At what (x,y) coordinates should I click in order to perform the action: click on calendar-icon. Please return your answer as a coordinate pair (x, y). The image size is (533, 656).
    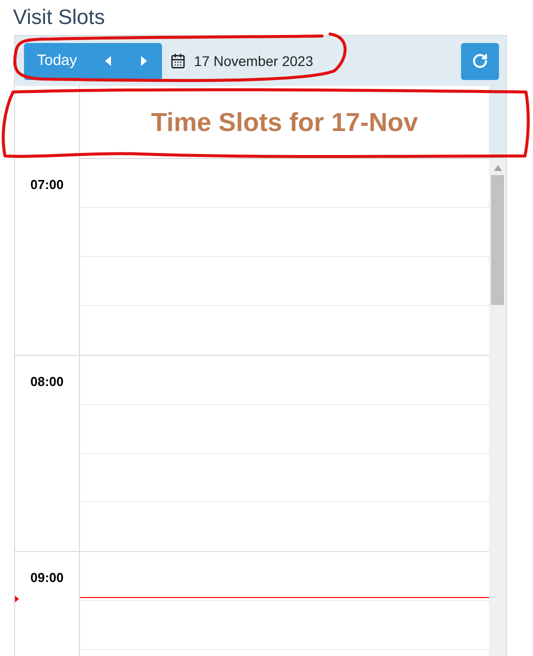
    Looking at the image, I should click on (178, 61).